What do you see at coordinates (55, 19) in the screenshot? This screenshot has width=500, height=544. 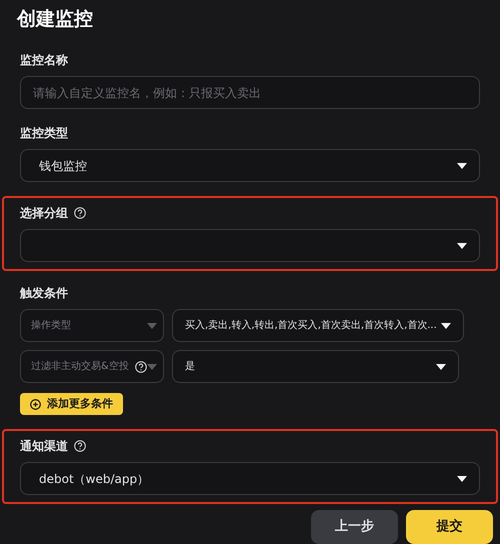 I see `page-title: 创建监控` at bounding box center [55, 19].